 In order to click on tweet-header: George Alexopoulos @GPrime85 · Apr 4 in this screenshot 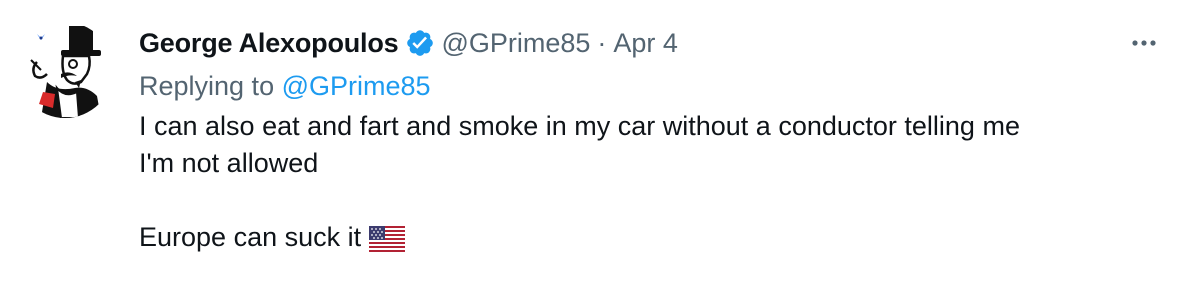, I will do `click(647, 43)`.